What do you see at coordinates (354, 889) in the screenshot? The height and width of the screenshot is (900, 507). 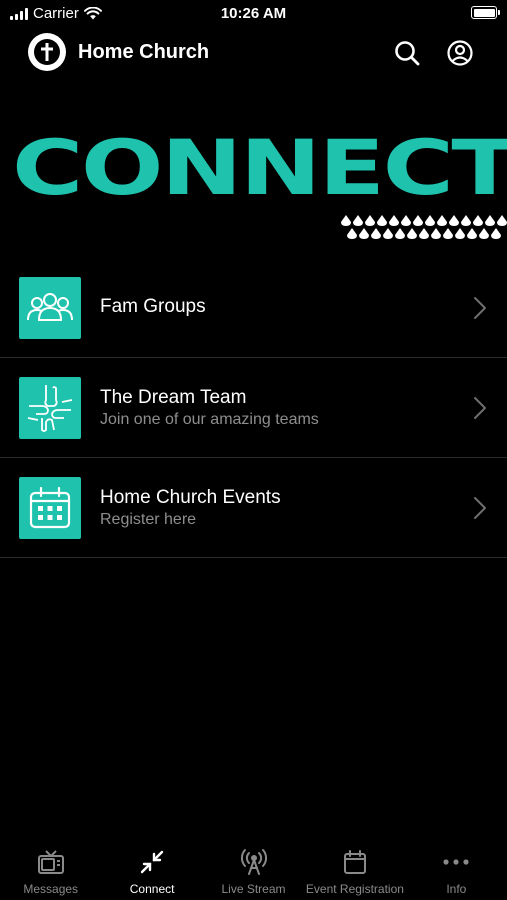 I see `tab-label: Event Registration` at bounding box center [354, 889].